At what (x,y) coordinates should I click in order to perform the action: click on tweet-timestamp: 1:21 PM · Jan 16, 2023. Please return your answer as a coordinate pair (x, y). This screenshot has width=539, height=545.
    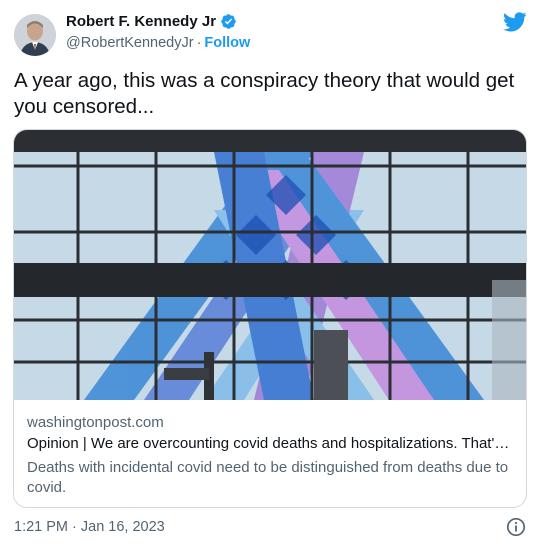
    Looking at the image, I should click on (89, 527).